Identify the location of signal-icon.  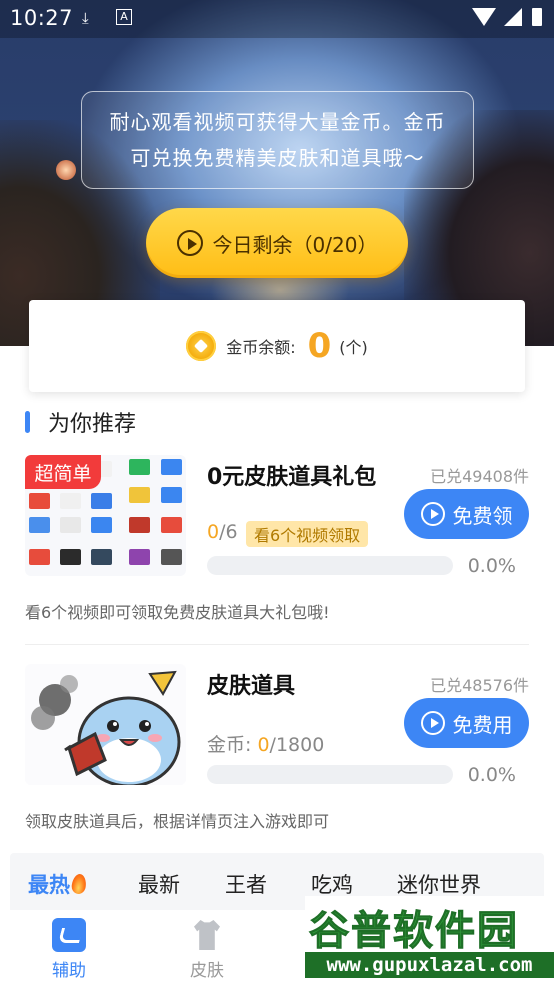
(513, 17).